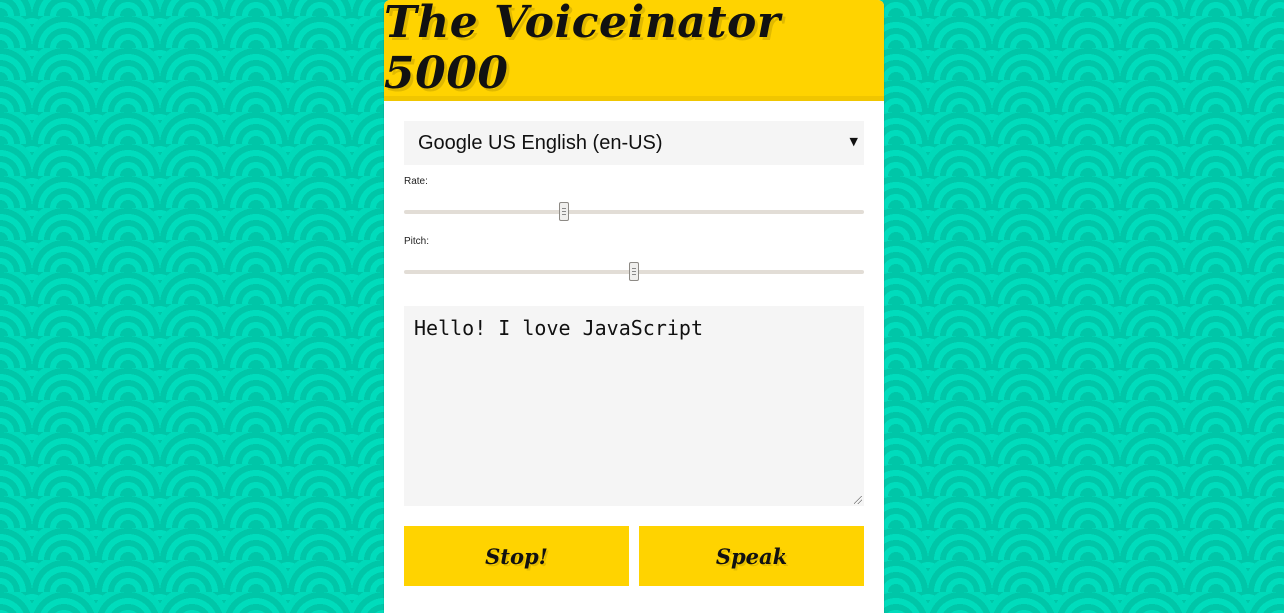 The image size is (1284, 613). I want to click on pitch-label: Pitch:, so click(417, 241).